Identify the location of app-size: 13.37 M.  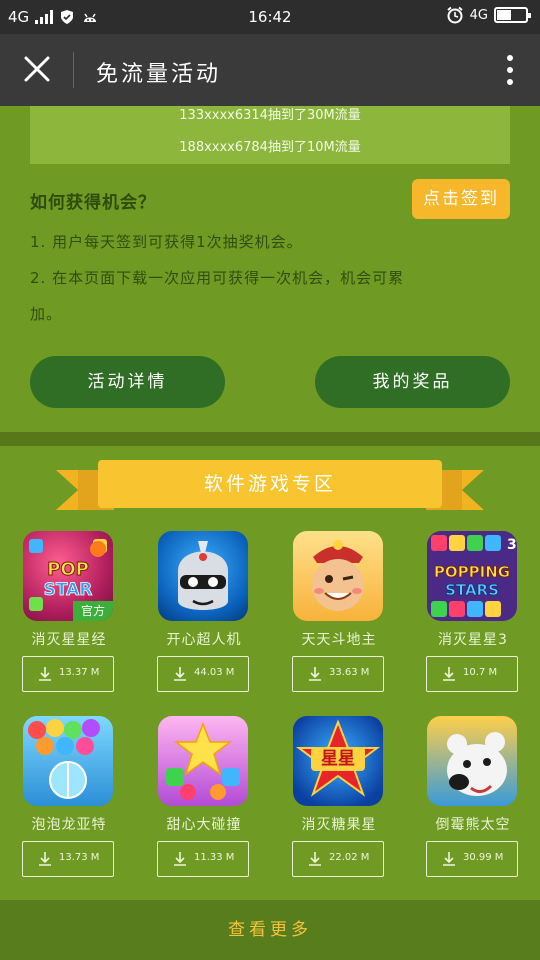
(79, 672).